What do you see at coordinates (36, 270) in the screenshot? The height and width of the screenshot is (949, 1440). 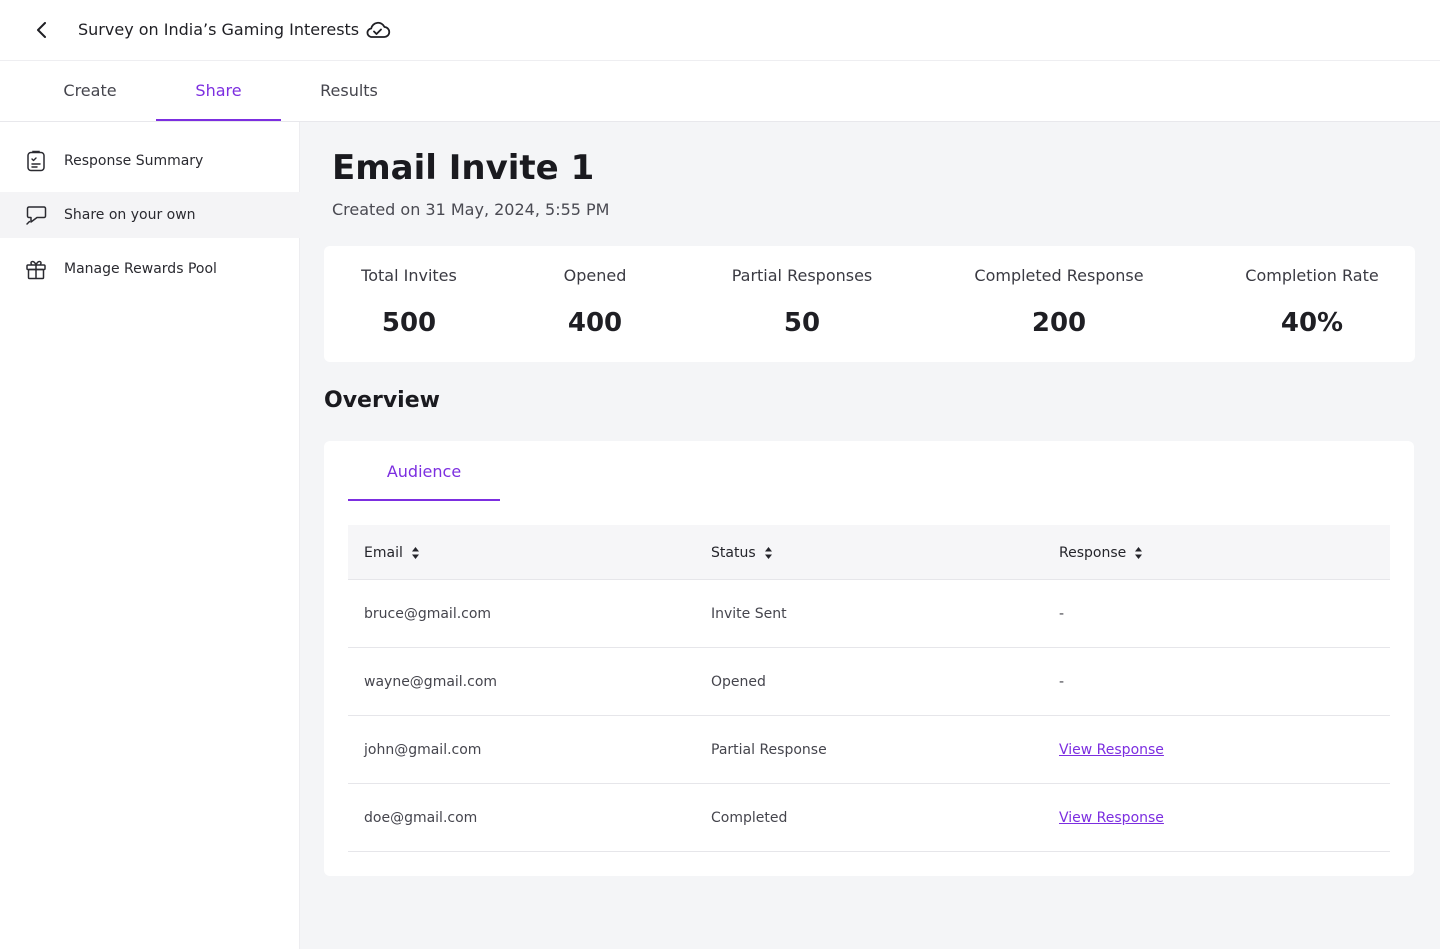 I see `gift-icon` at bounding box center [36, 270].